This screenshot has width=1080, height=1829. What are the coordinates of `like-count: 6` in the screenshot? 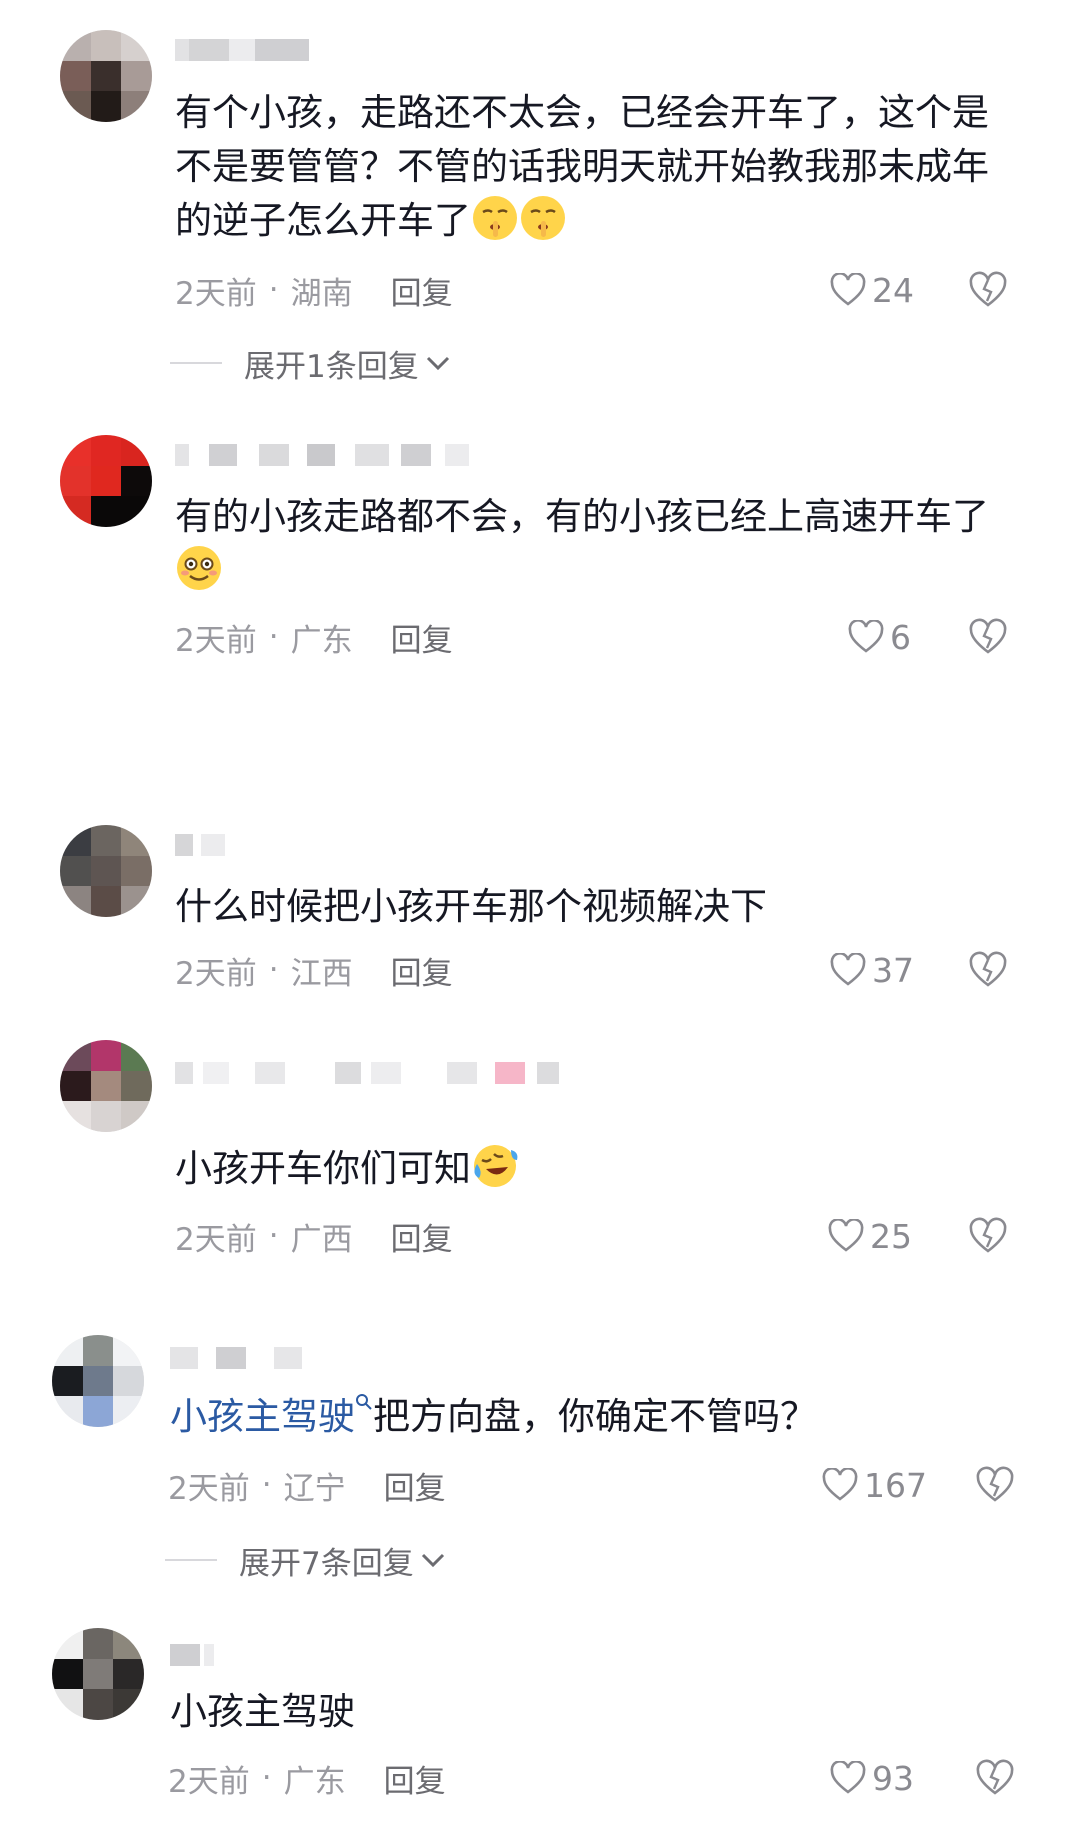 It's located at (900, 637).